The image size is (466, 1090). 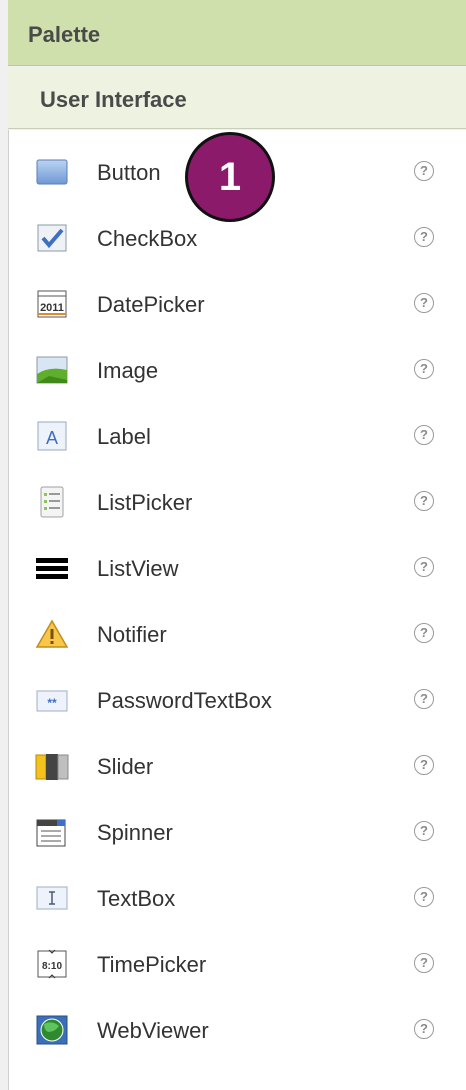 What do you see at coordinates (52, 172) in the screenshot?
I see `button-icon` at bounding box center [52, 172].